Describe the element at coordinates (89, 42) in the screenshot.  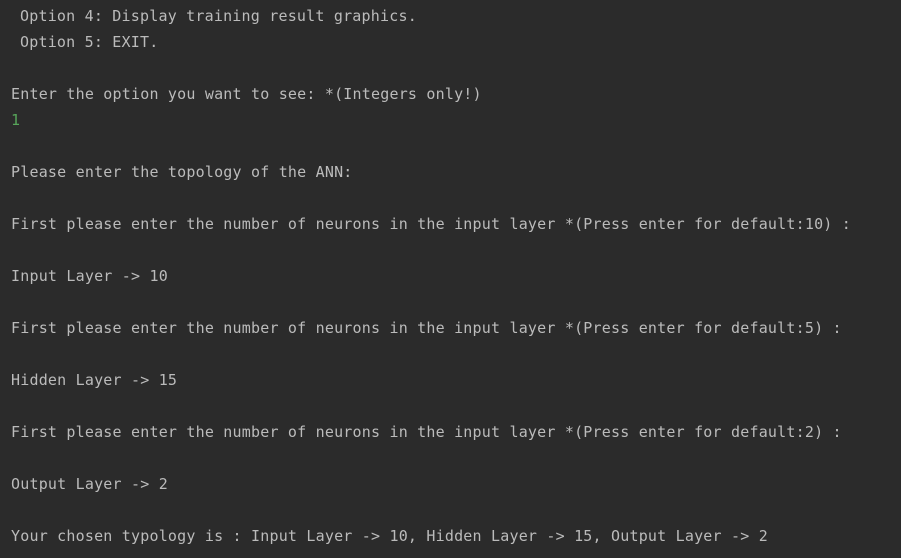
I see `menu-option-5: Option 5: EXIT.` at that location.